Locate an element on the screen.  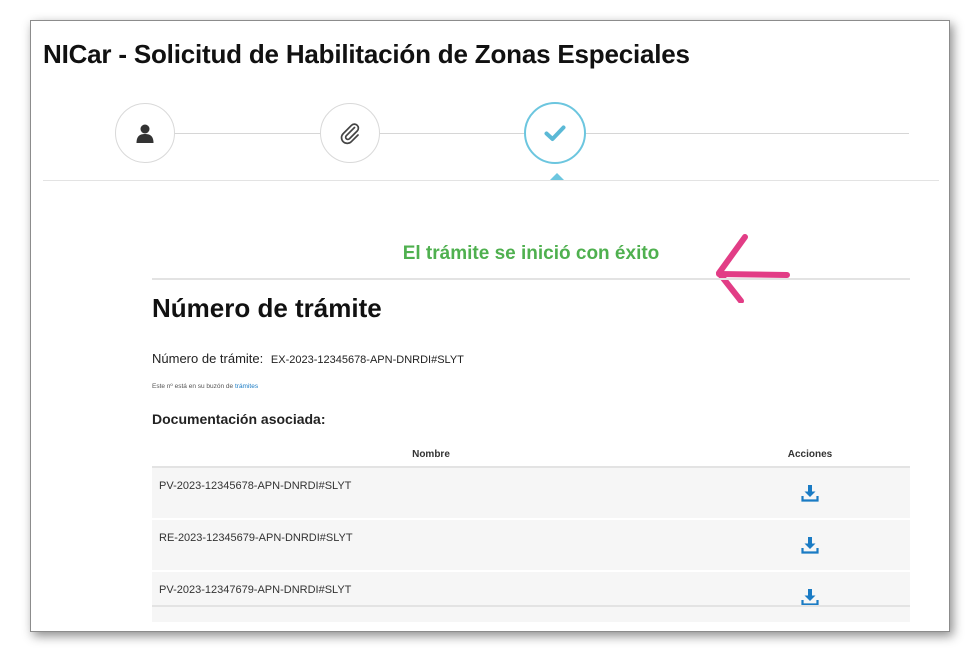
user-icon is located at coordinates (145, 133).